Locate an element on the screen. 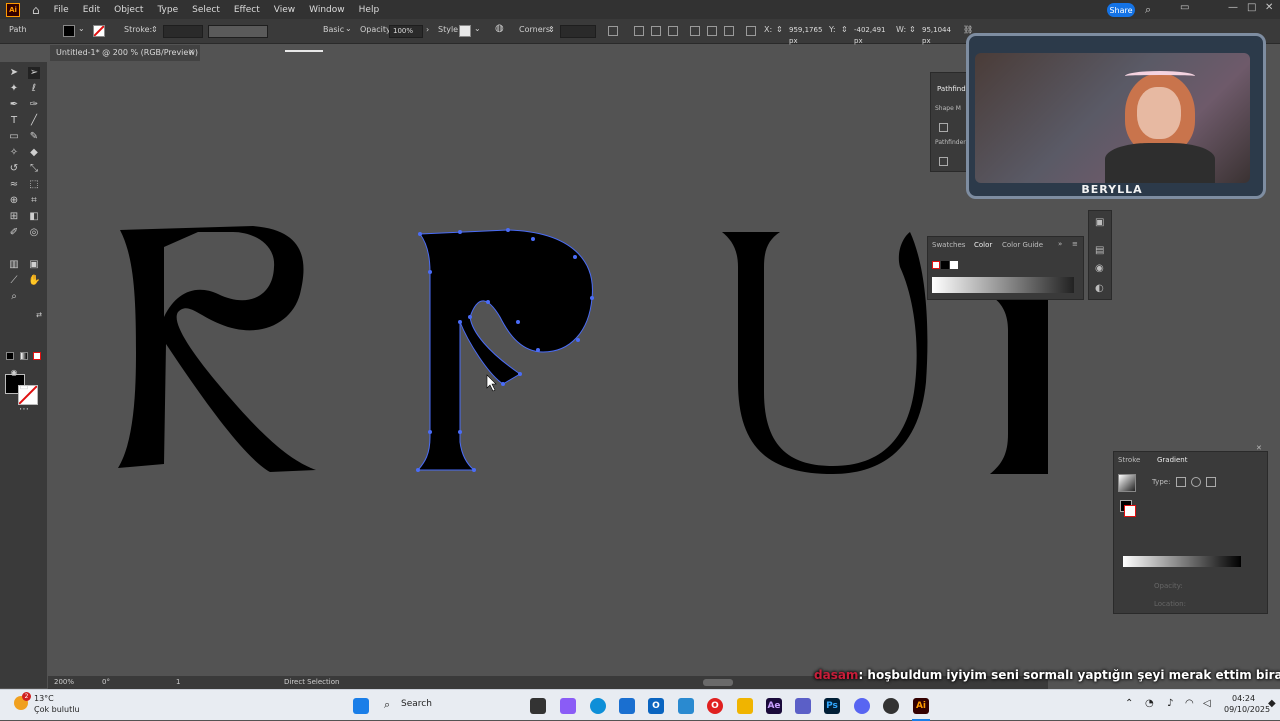 The height and width of the screenshot is (721, 1280). scale-tool-icon: ⤡ is located at coordinates (34, 169).